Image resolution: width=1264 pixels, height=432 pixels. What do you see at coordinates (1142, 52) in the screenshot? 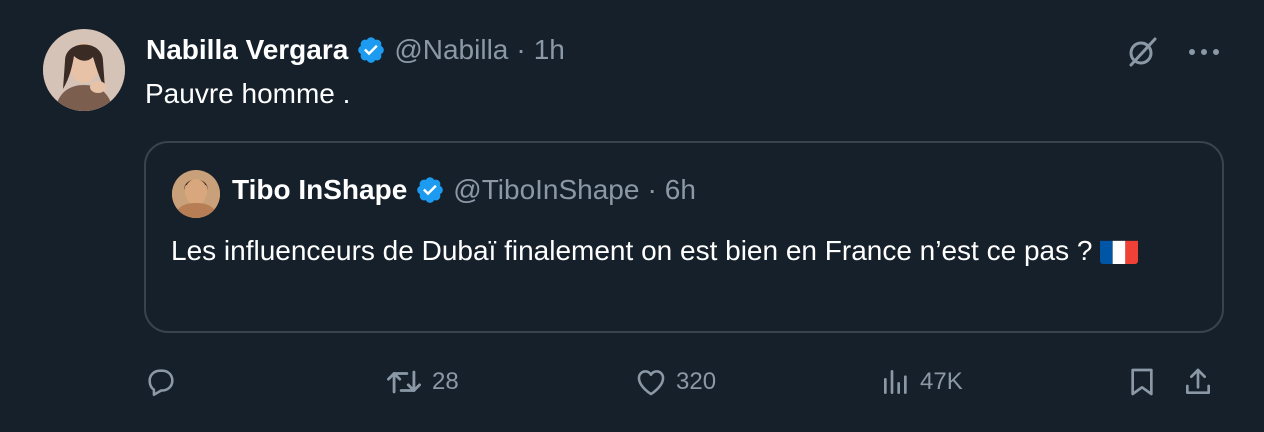
I see `grok-icon` at bounding box center [1142, 52].